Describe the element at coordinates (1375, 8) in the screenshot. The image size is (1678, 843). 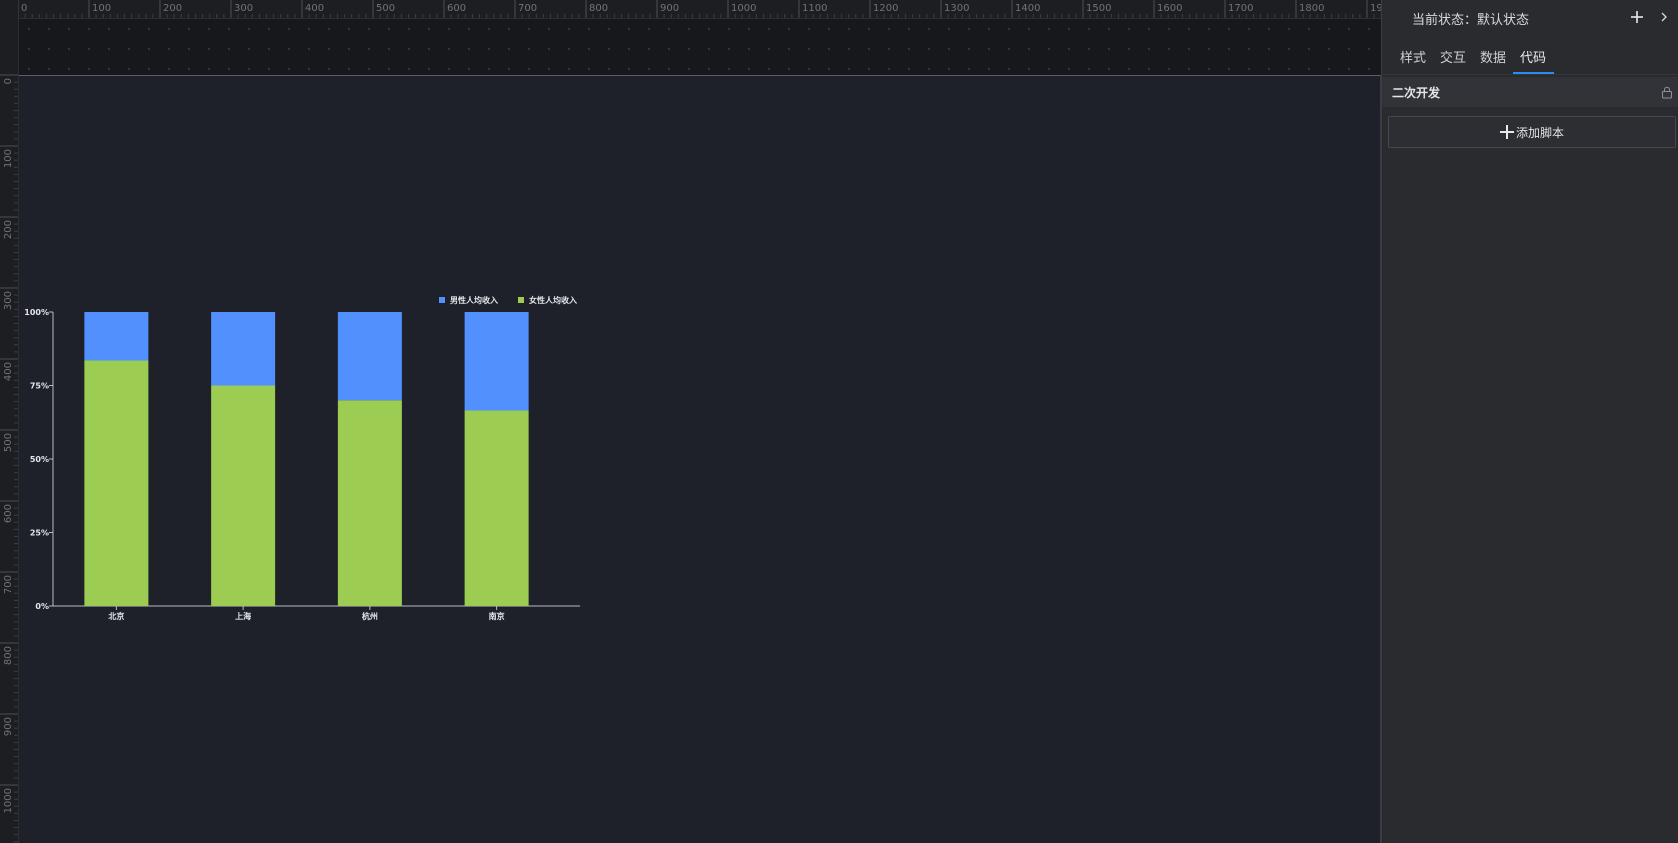
I see `ruler-label: 1900` at that location.